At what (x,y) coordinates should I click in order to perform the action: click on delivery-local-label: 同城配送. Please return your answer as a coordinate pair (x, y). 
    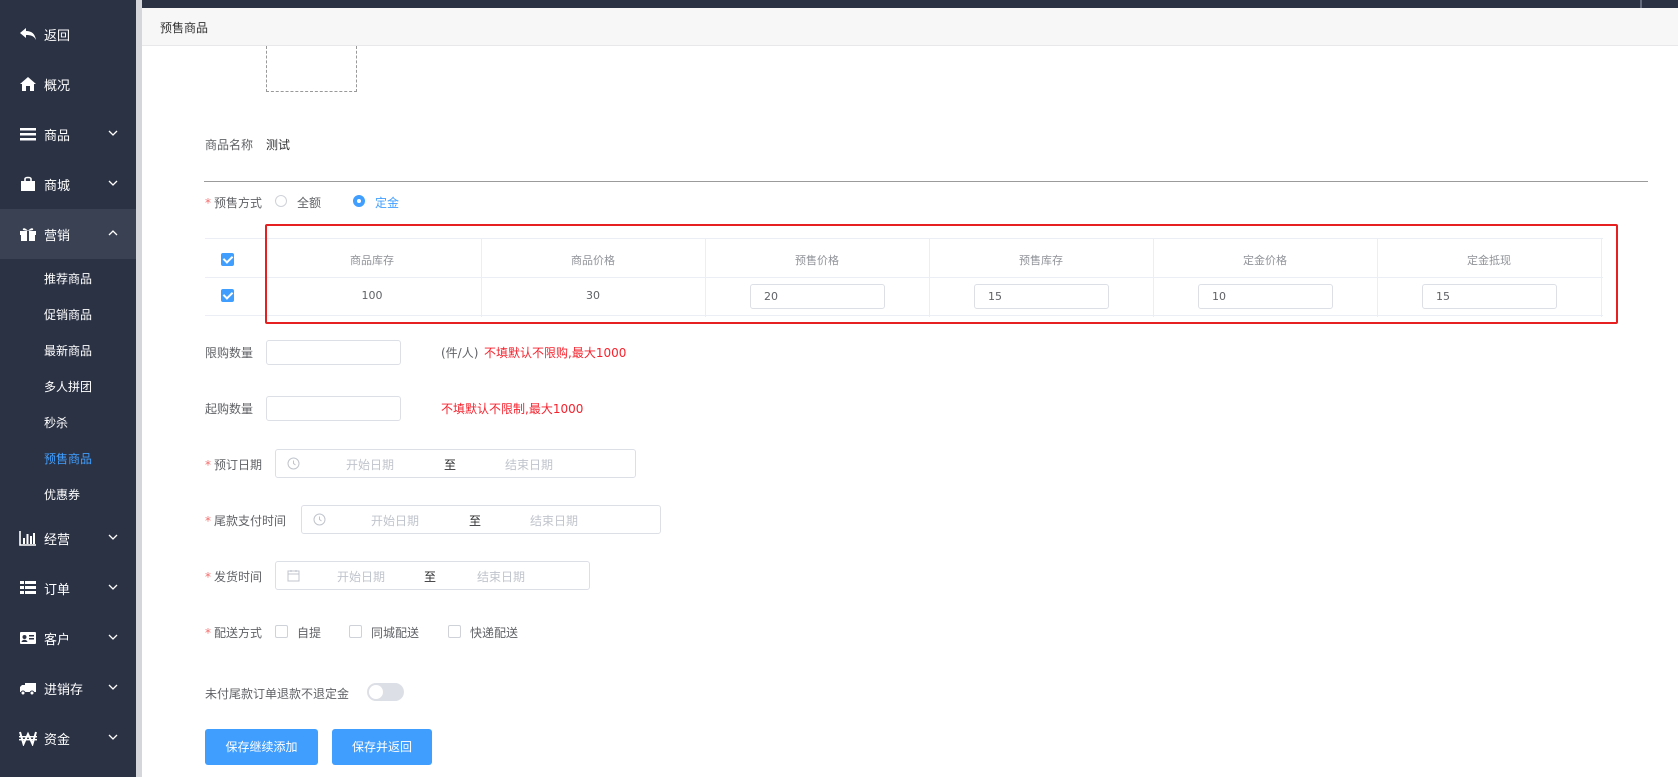
    Looking at the image, I should click on (395, 632).